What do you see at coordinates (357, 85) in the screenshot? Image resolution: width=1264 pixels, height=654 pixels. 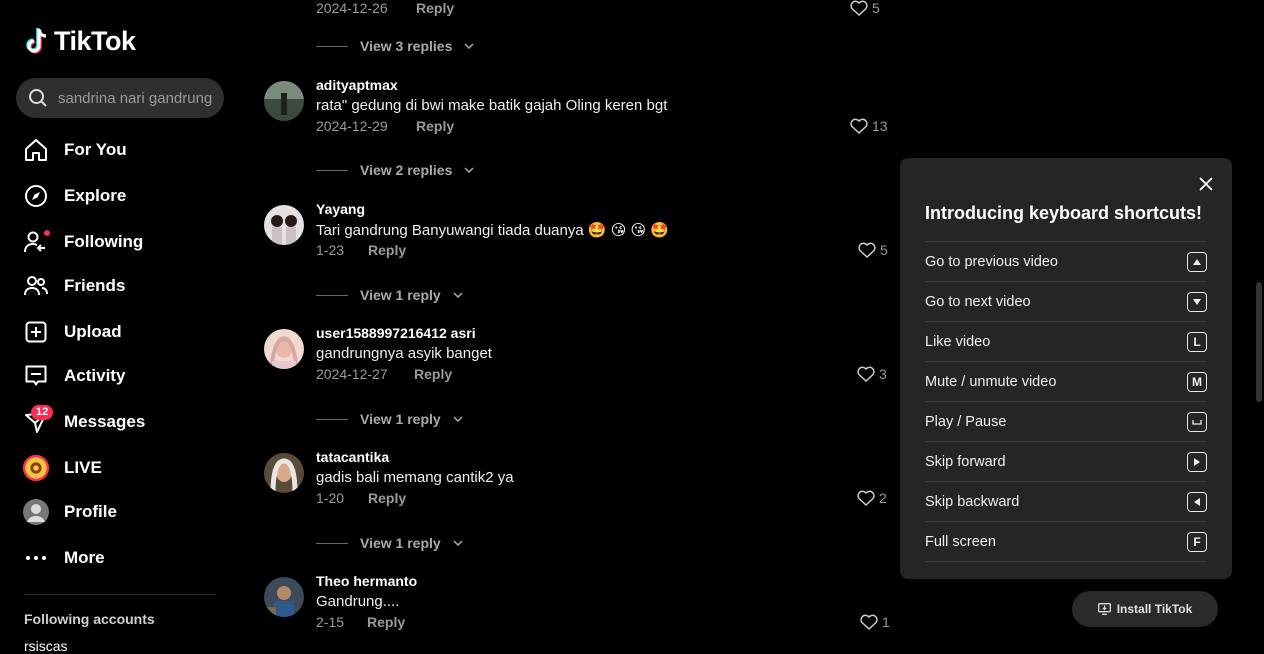 I see `commenter-username: adityaptmax` at bounding box center [357, 85].